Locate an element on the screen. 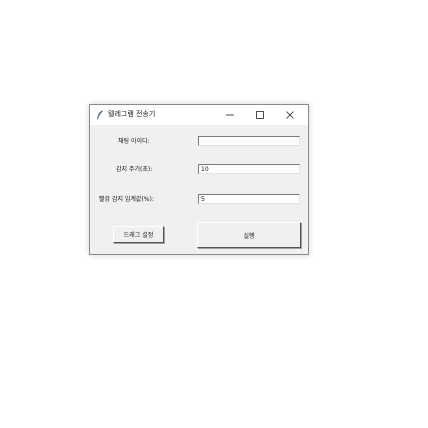  feather-icon is located at coordinates (100, 115).